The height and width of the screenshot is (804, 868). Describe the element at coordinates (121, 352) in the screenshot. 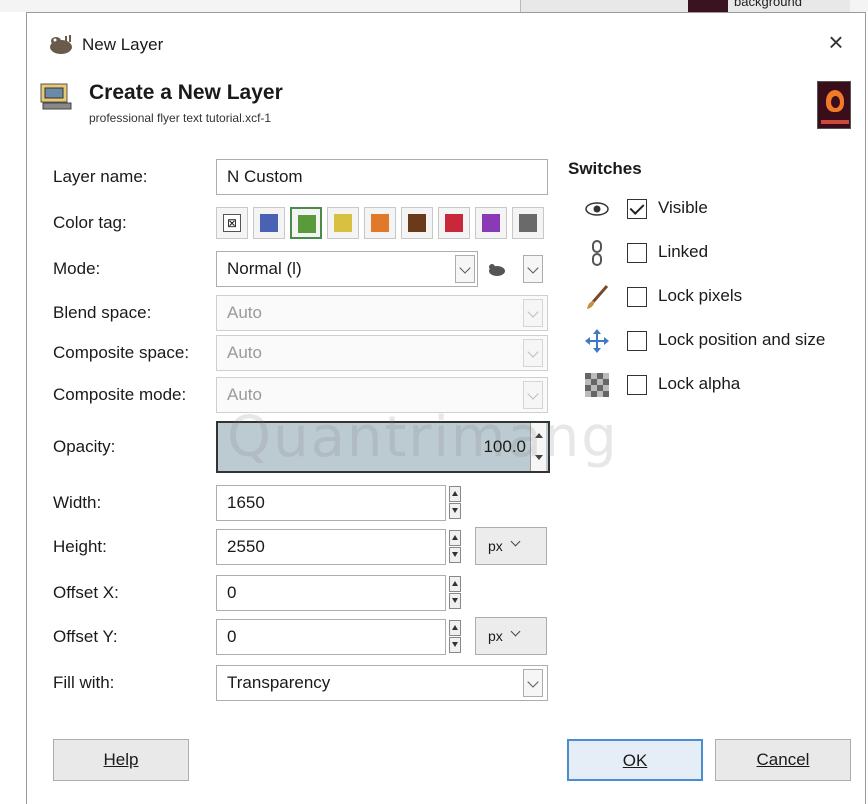

I see `composite-space-label: Composite space:` at that location.